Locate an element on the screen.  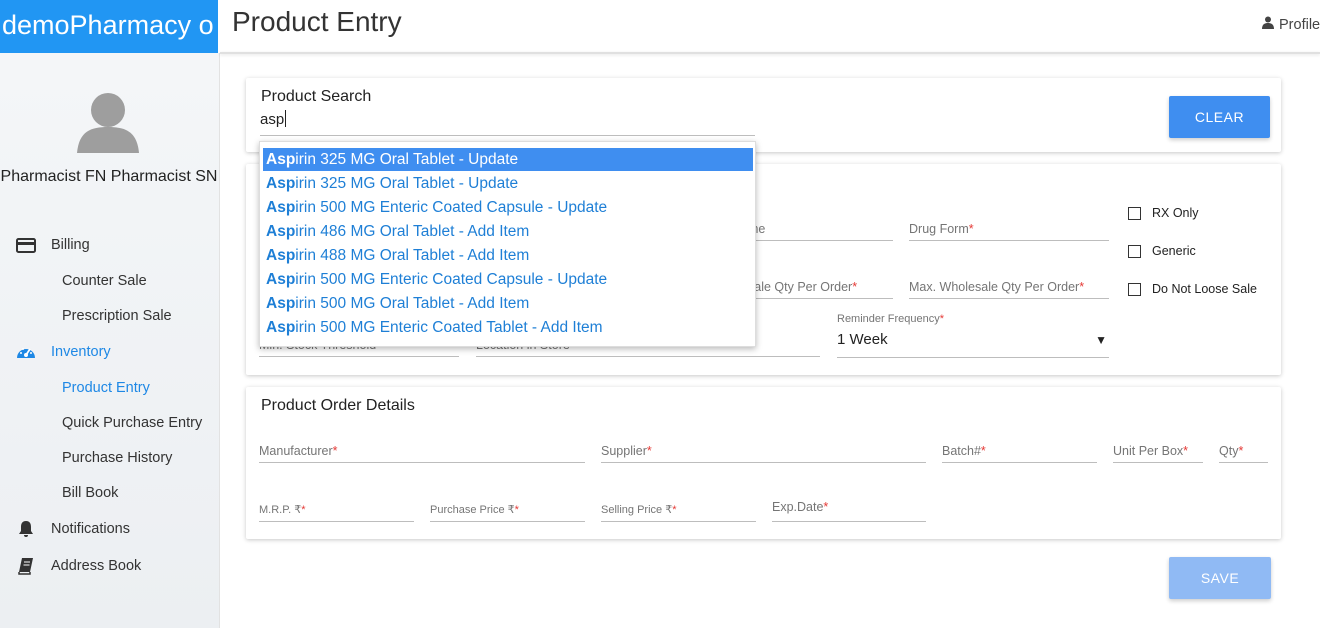
sidebar-item-label: Address Book is located at coordinates (96, 566).